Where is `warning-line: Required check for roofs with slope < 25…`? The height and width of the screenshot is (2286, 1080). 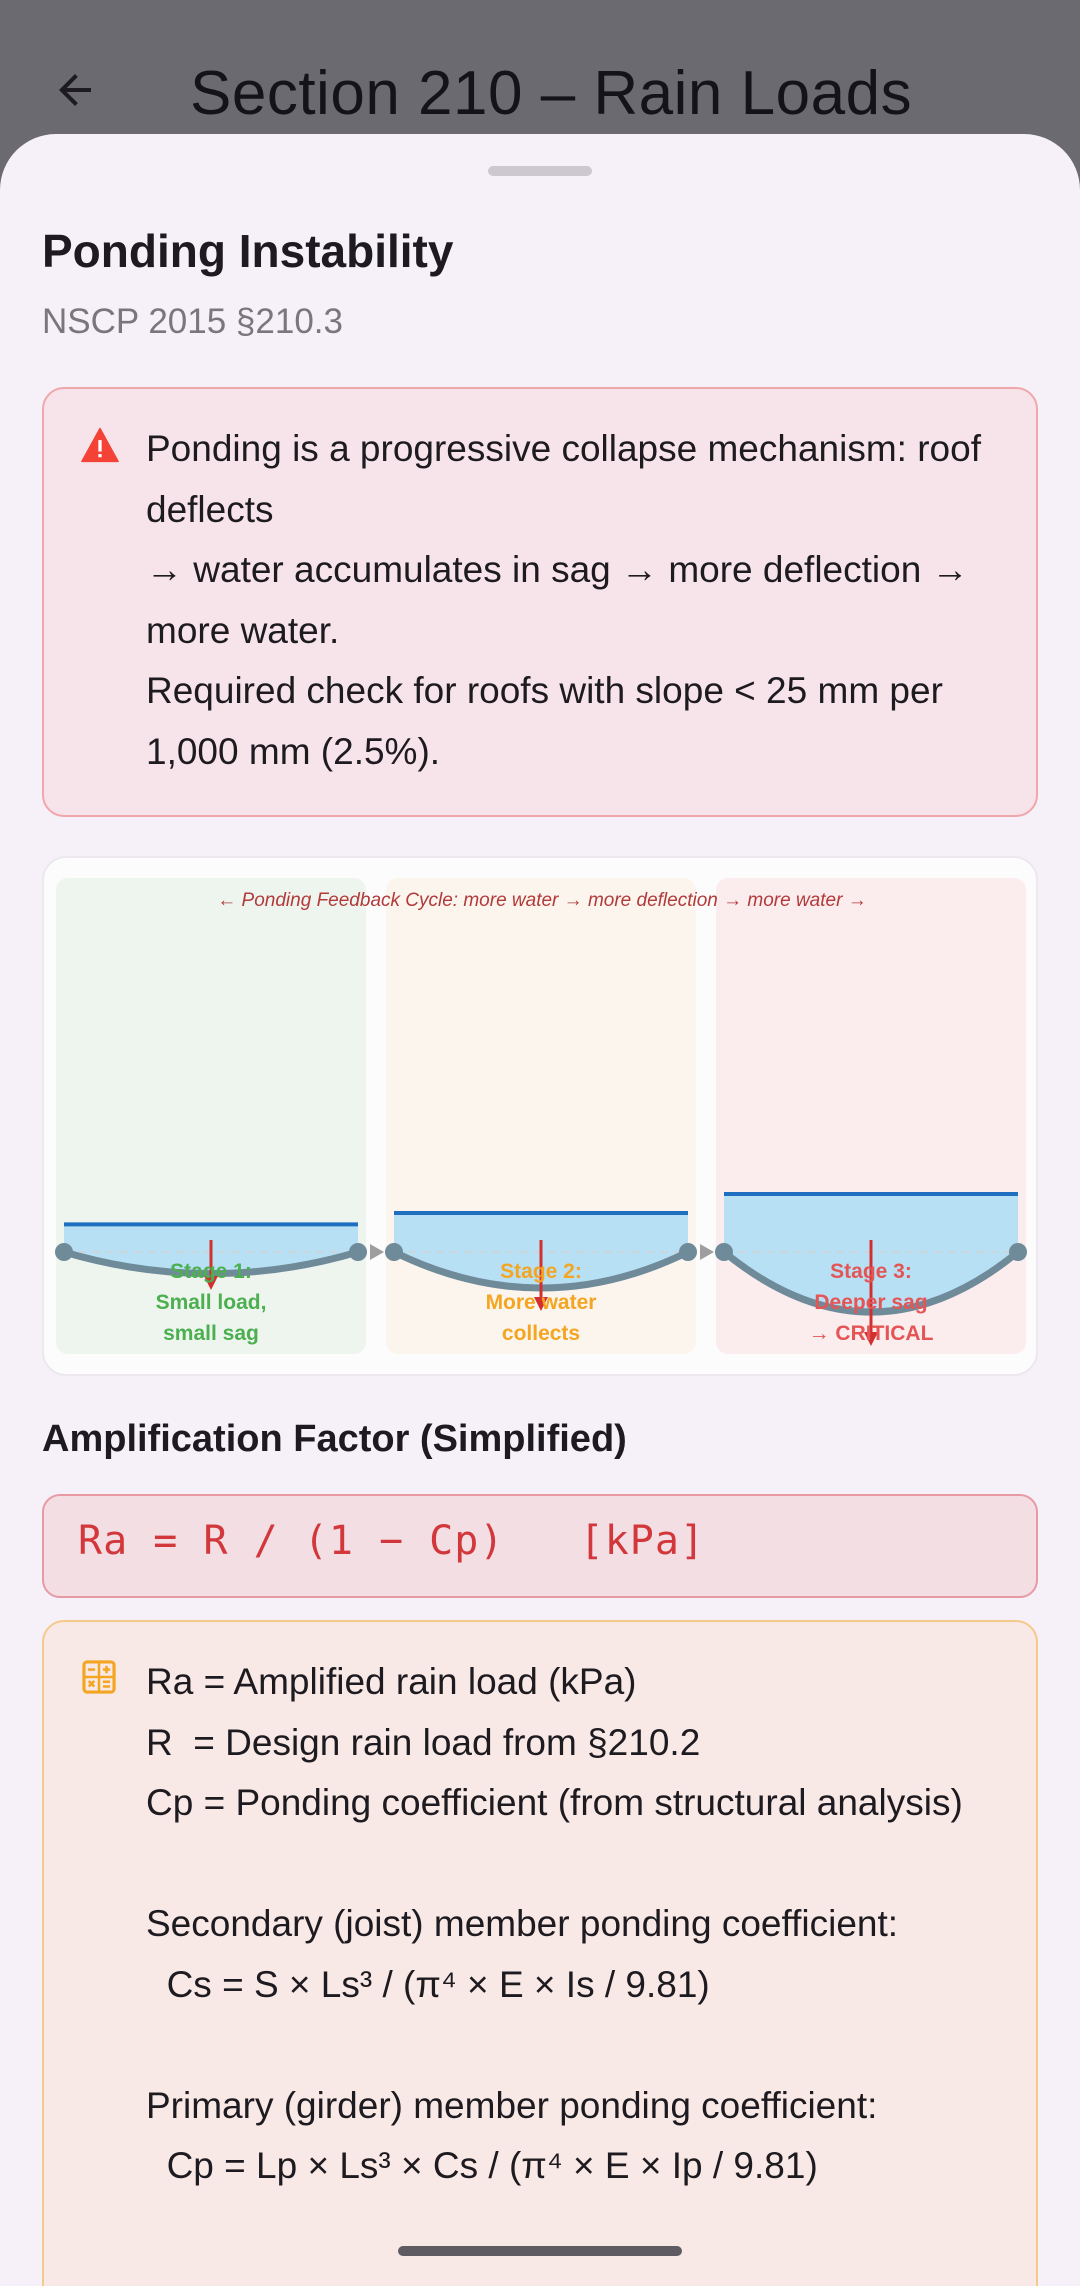
warning-line: Required check for roofs with slope < 25… is located at coordinates (544, 721).